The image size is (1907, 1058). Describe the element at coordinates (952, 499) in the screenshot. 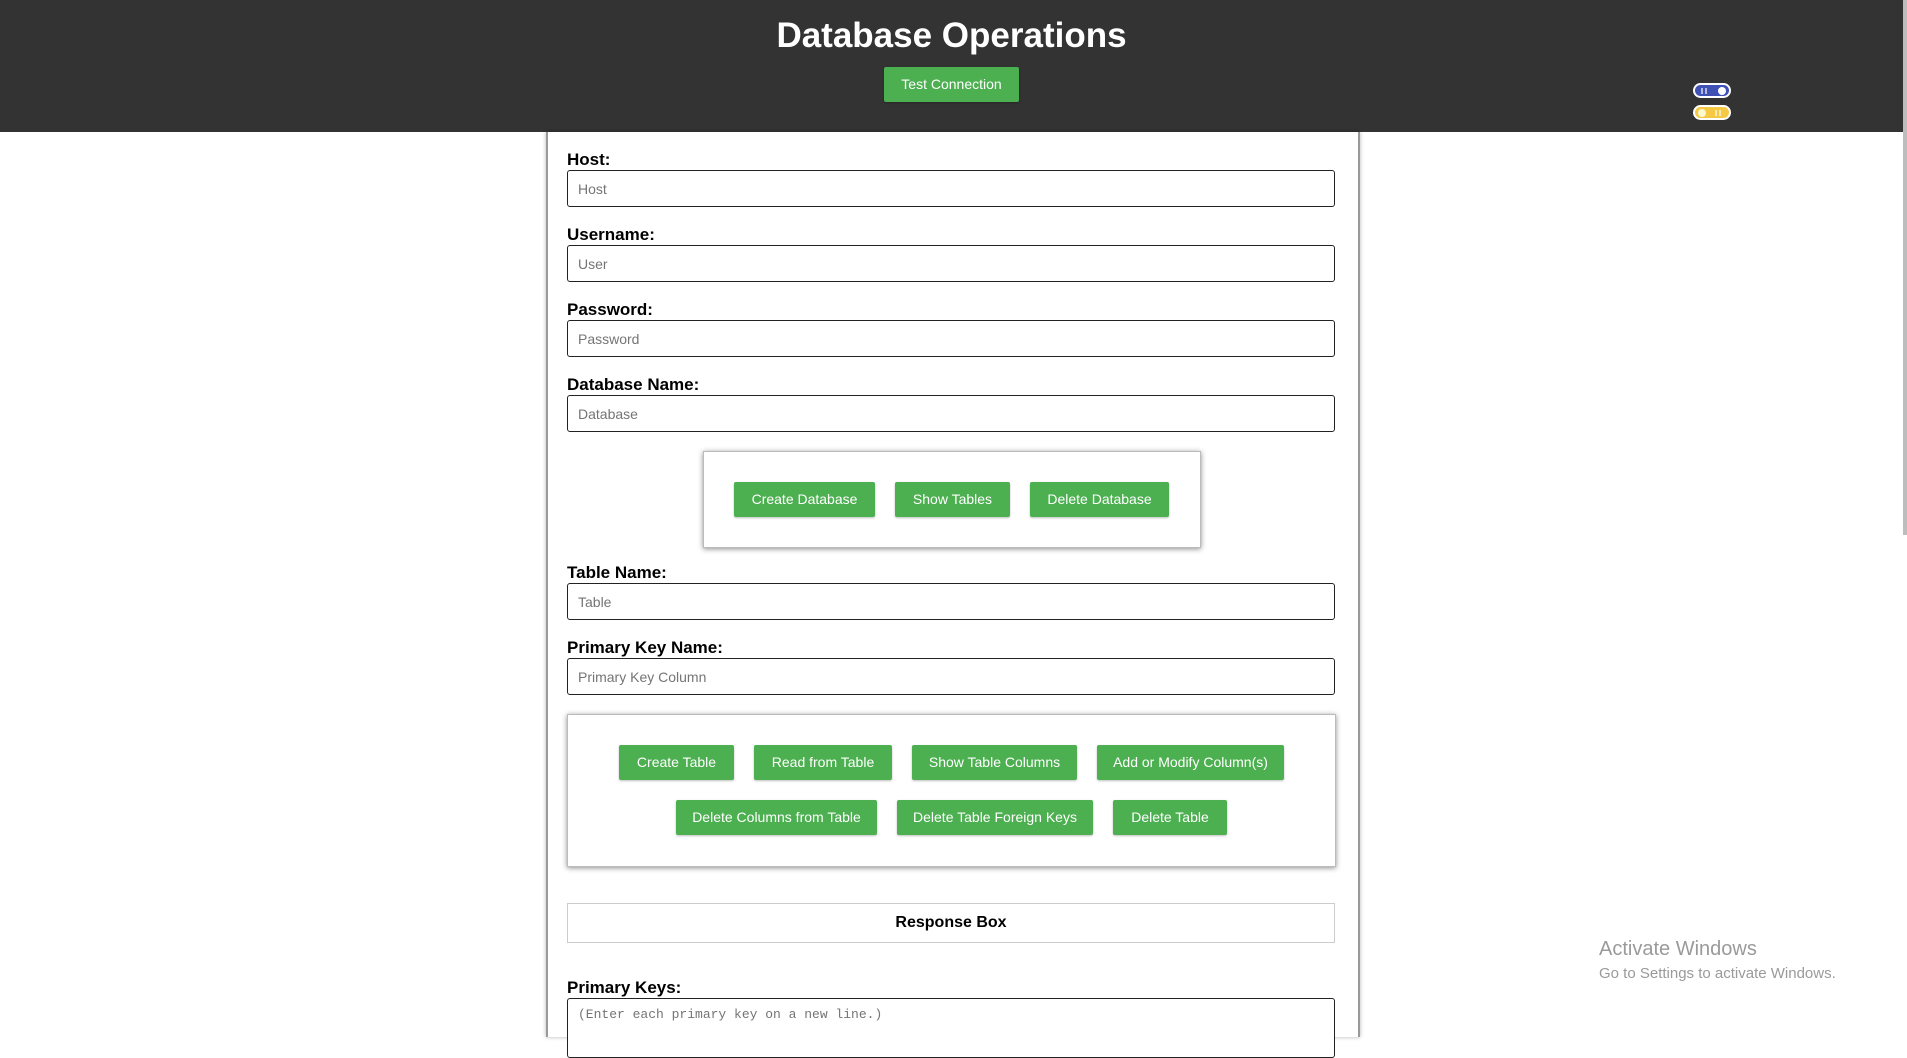

I see `show-tables-button: Show Tables` at that location.